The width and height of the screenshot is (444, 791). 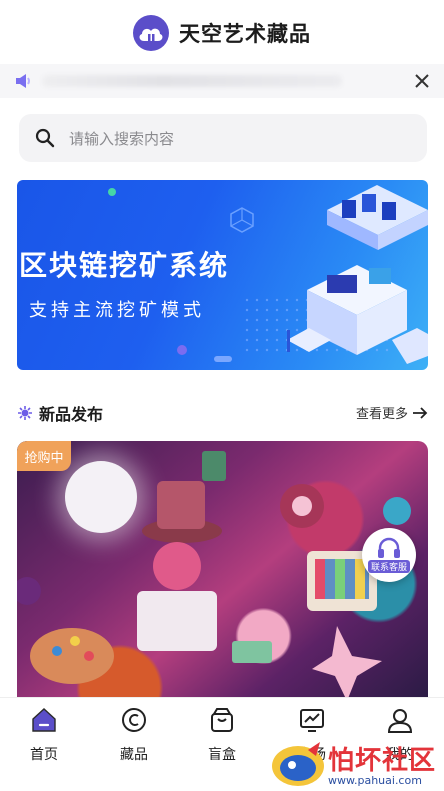 I want to click on watermark-url: www.pahuai.com, so click(x=375, y=780).